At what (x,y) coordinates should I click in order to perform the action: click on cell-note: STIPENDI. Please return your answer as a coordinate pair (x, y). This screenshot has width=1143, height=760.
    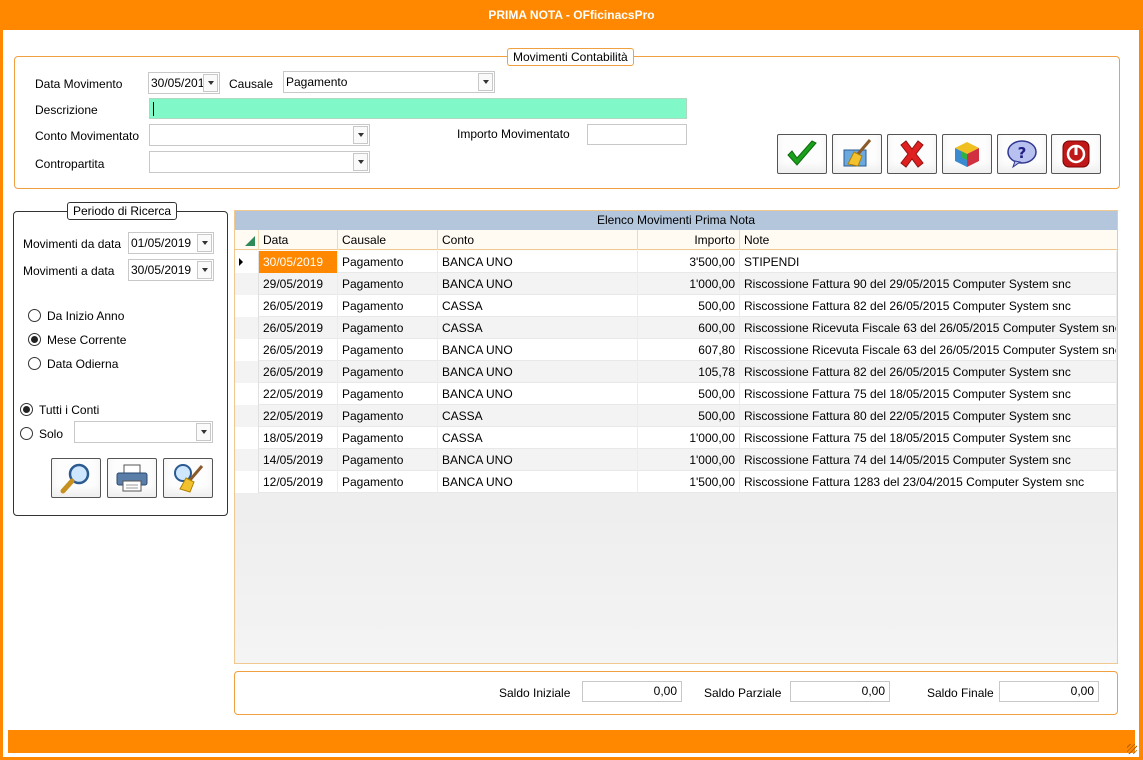
    Looking at the image, I should click on (928, 262).